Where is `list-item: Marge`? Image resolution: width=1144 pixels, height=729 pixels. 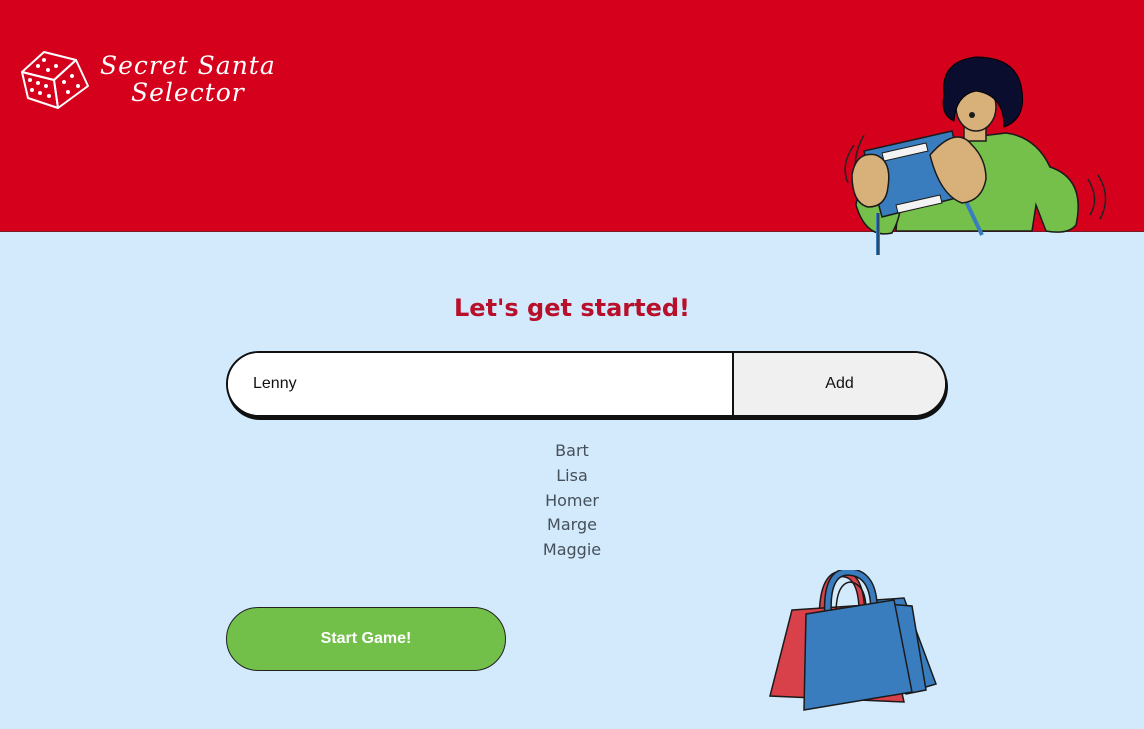 list-item: Marge is located at coordinates (572, 525).